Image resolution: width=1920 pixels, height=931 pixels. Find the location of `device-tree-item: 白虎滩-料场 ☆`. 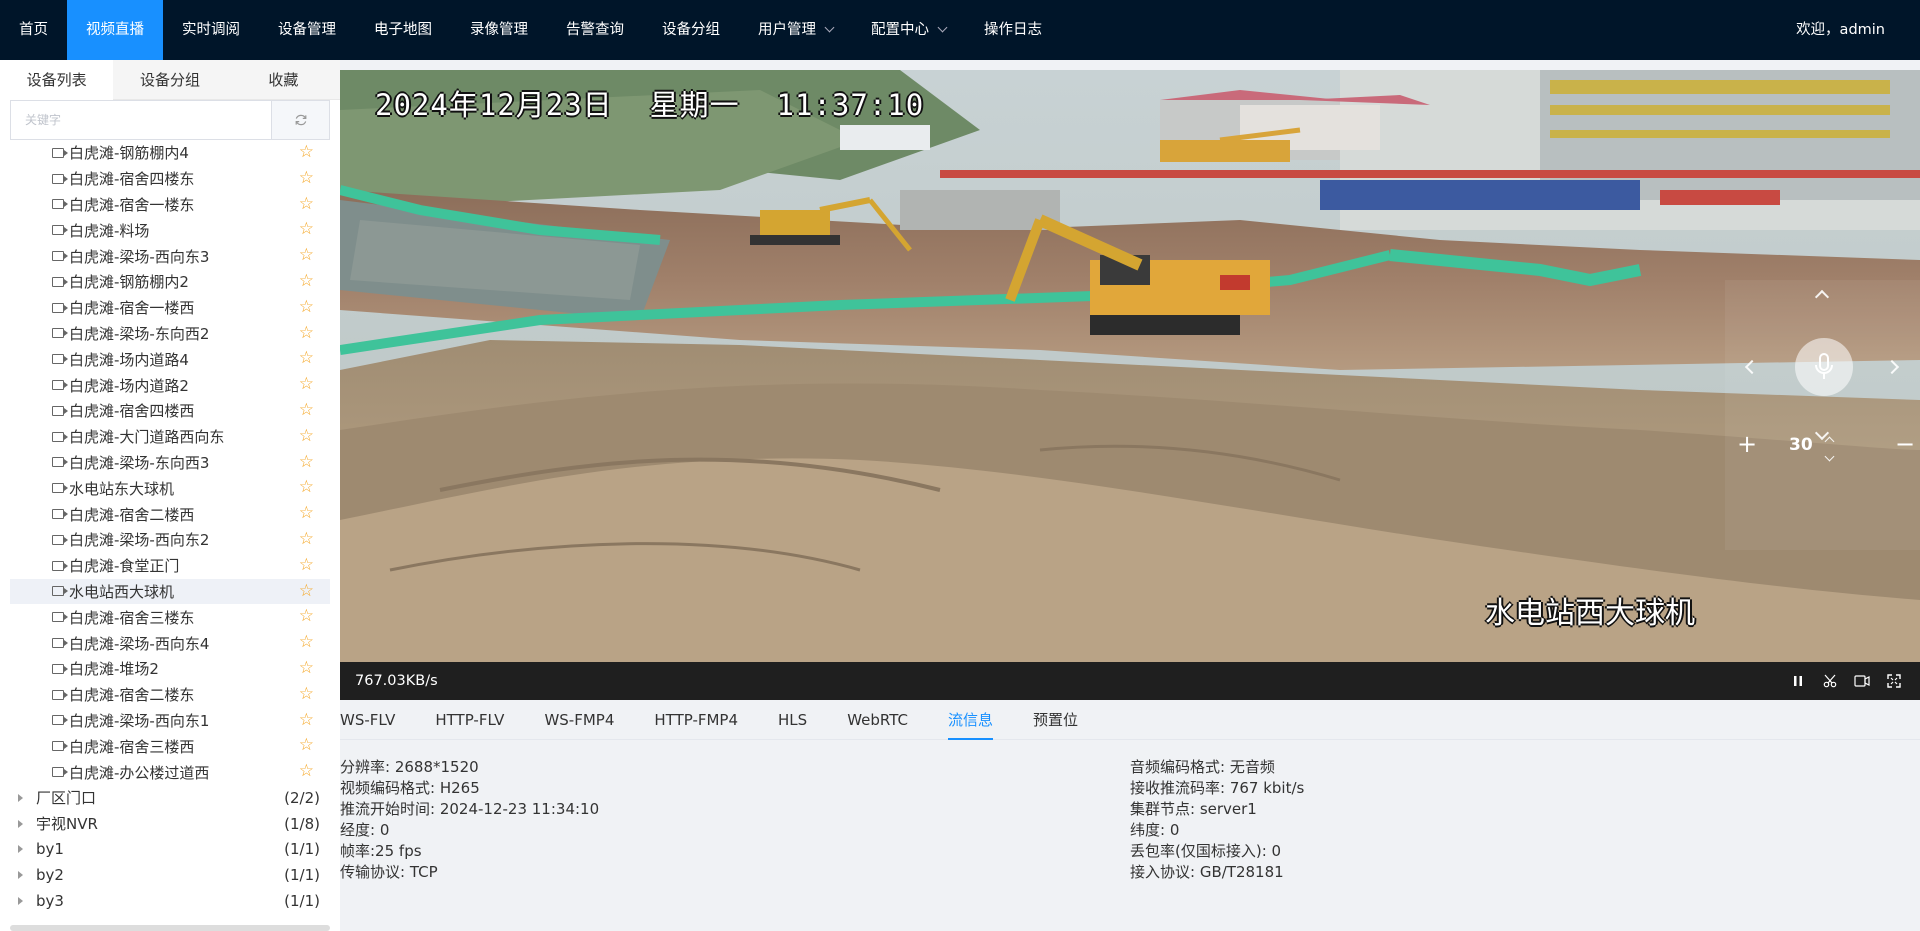

device-tree-item: 白虎滩-料场 ☆ is located at coordinates (170, 230).